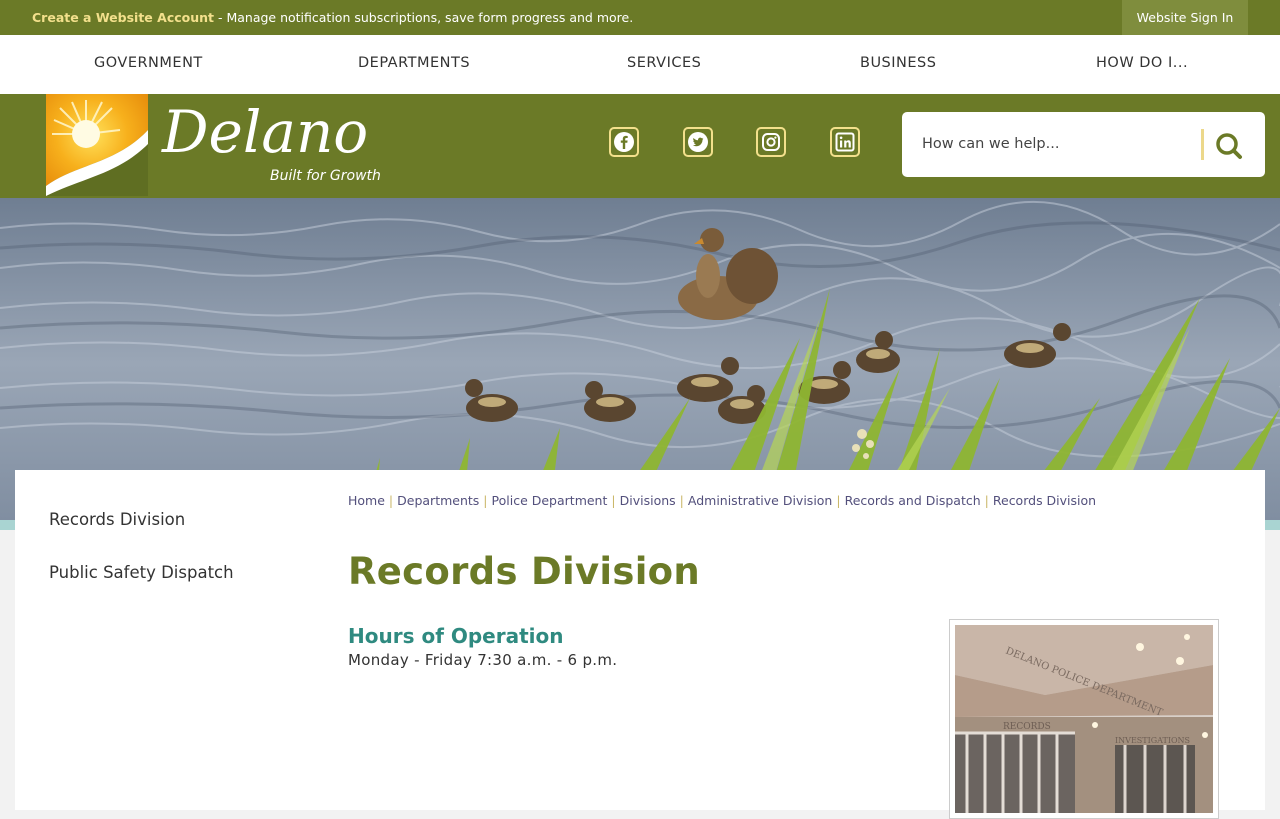 This screenshot has width=1280, height=819. What do you see at coordinates (414, 63) in the screenshot?
I see `nav-item-departments: DEPARTMENTS` at bounding box center [414, 63].